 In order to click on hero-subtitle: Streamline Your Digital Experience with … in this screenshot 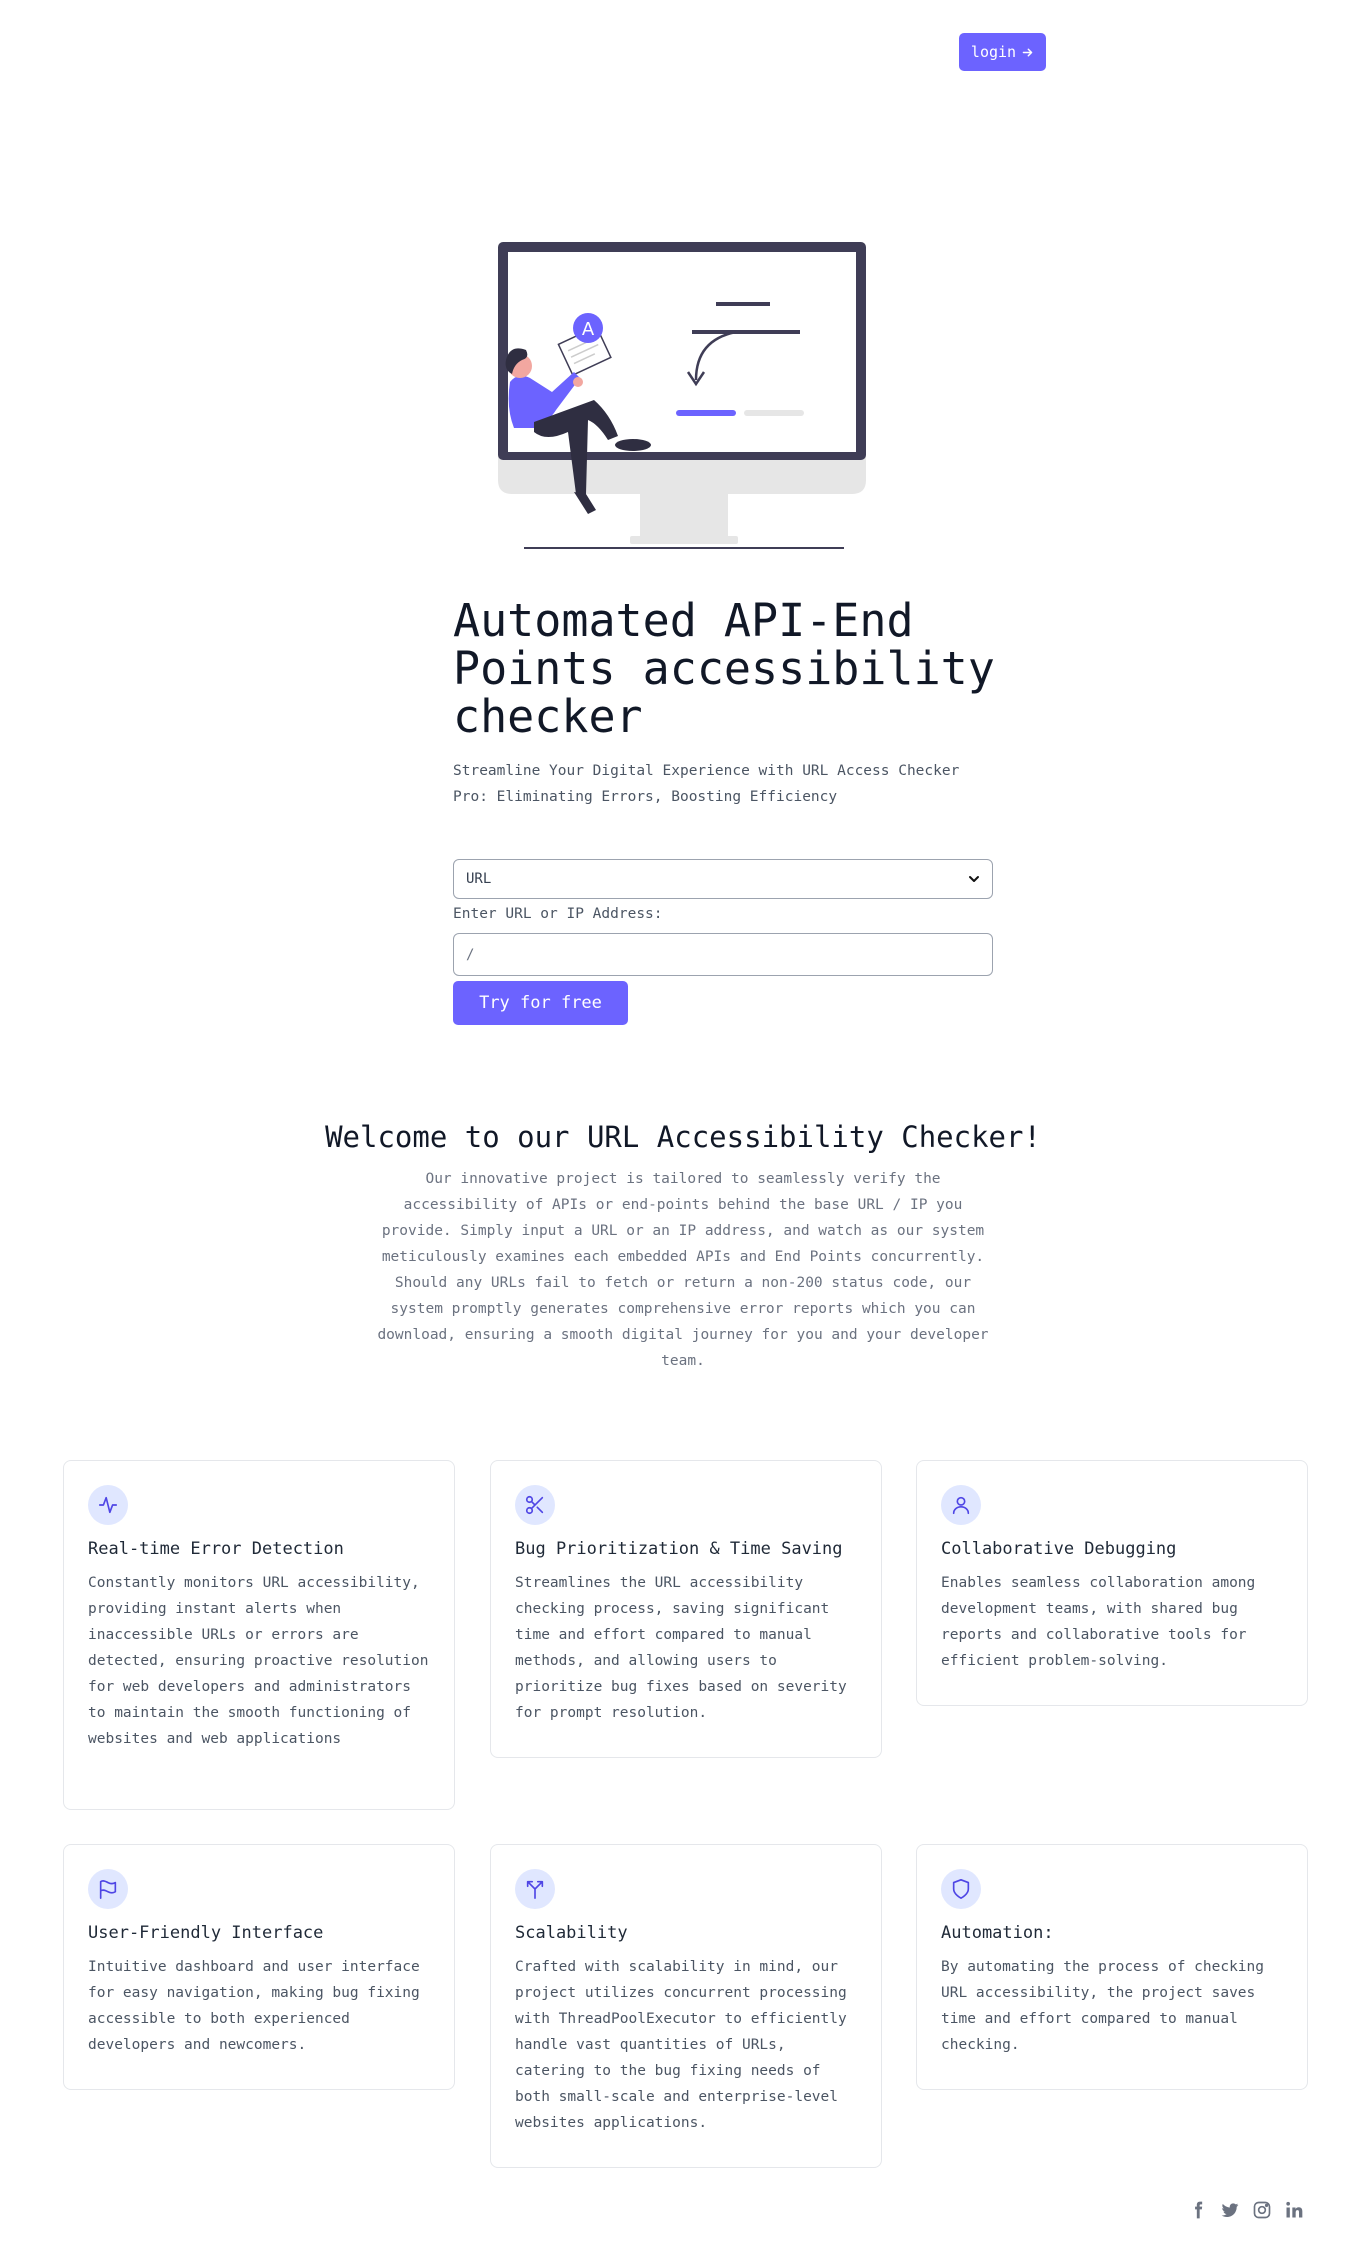, I will do `click(706, 784)`.